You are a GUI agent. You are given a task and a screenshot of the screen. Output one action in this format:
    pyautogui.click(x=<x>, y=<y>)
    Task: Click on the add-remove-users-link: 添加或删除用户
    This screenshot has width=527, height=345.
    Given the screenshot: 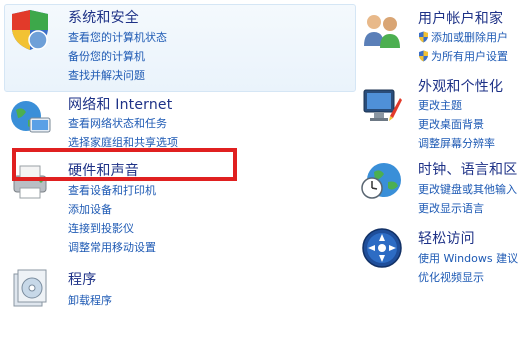 What is the action you would take?
    pyautogui.click(x=463, y=37)
    